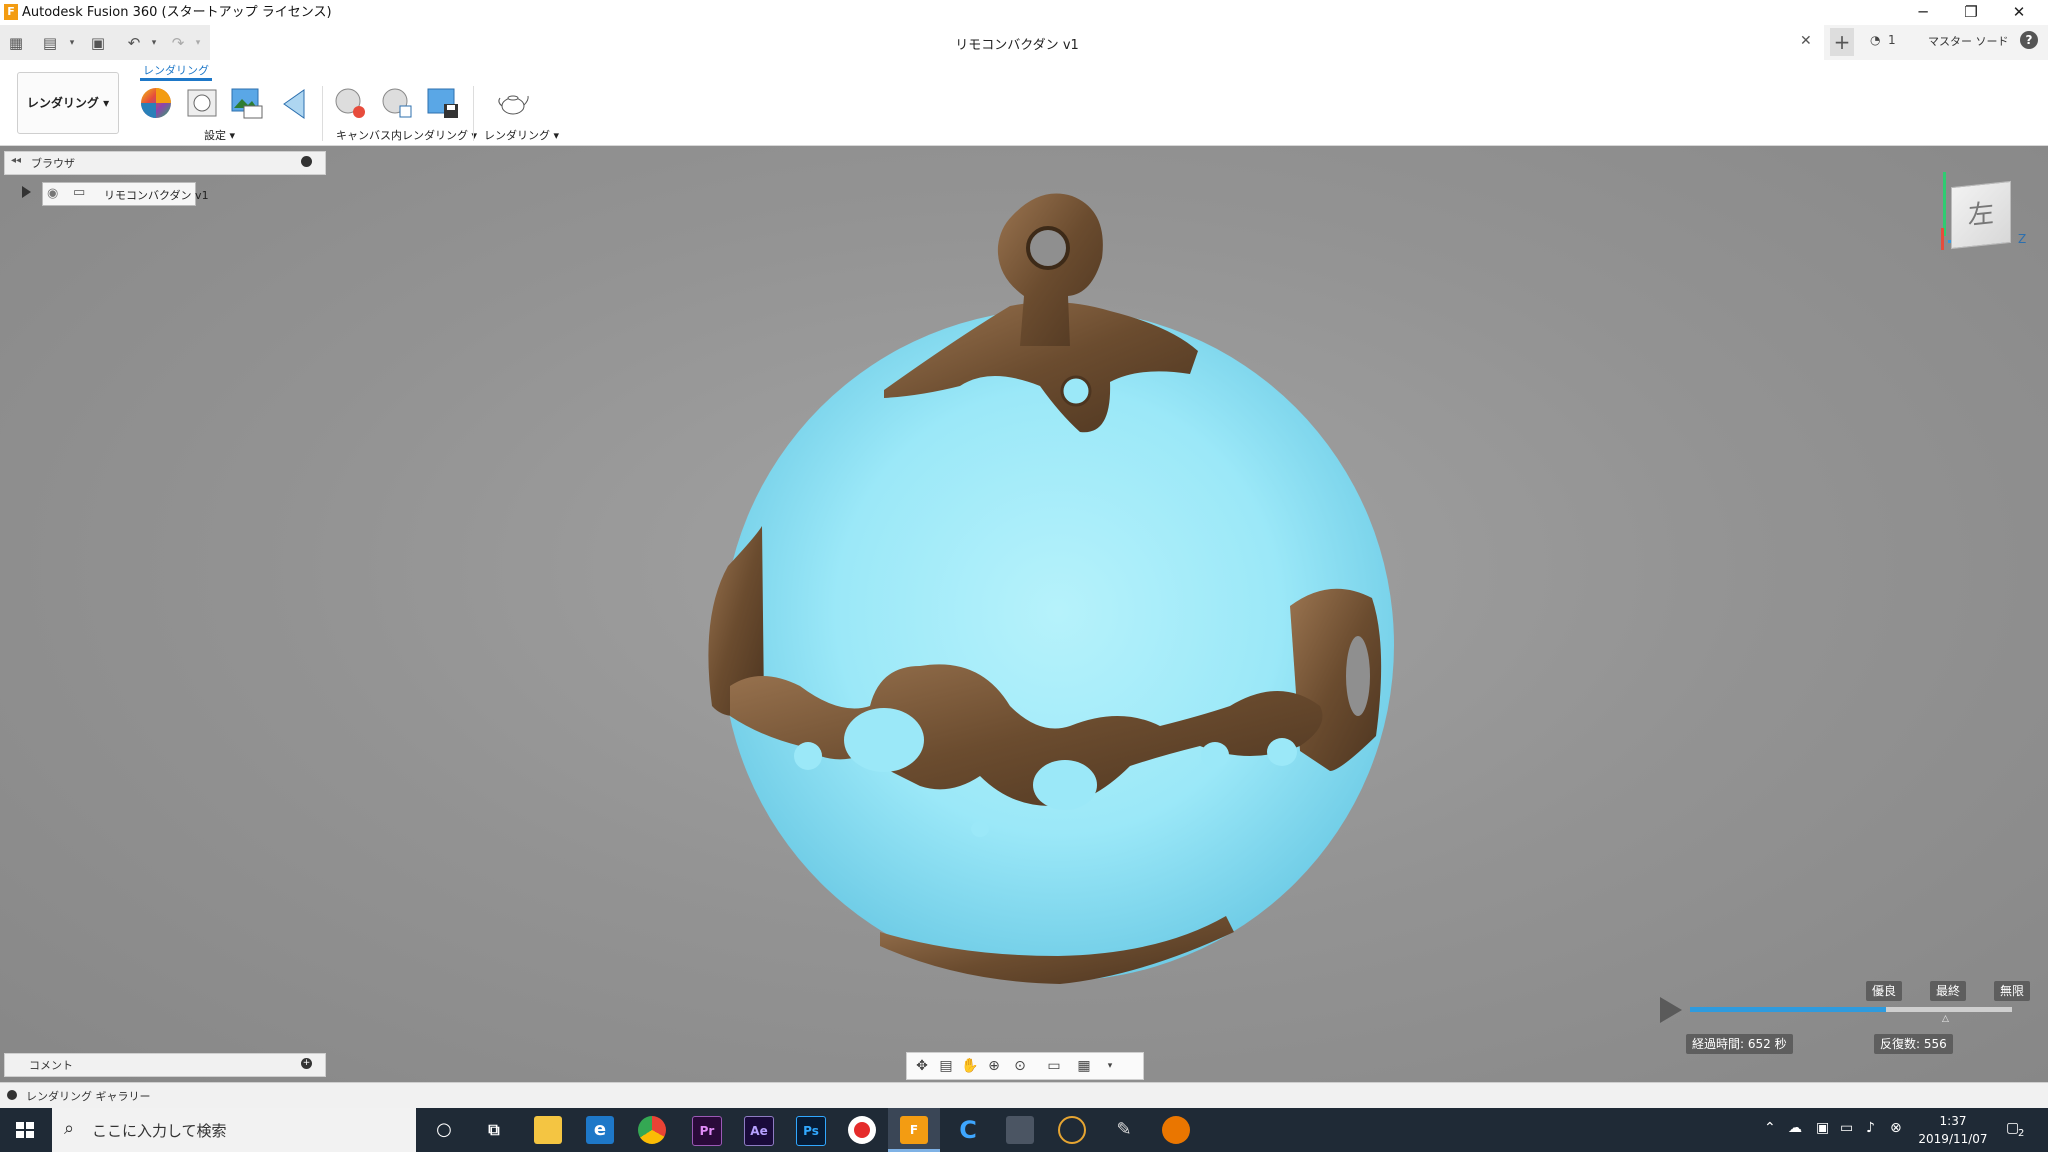 The image size is (2048, 1155). Describe the element at coordinates (1896, 1128) in the screenshot. I see `ime-icon: ⊗` at that location.